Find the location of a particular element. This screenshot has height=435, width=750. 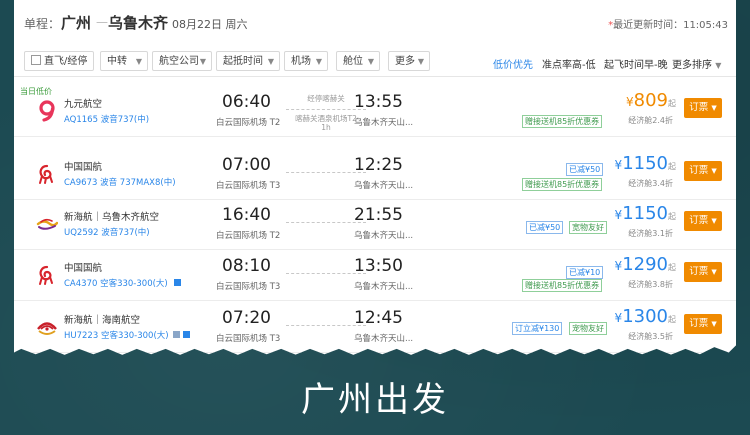

arrival-time: 12:25 is located at coordinates (378, 165).